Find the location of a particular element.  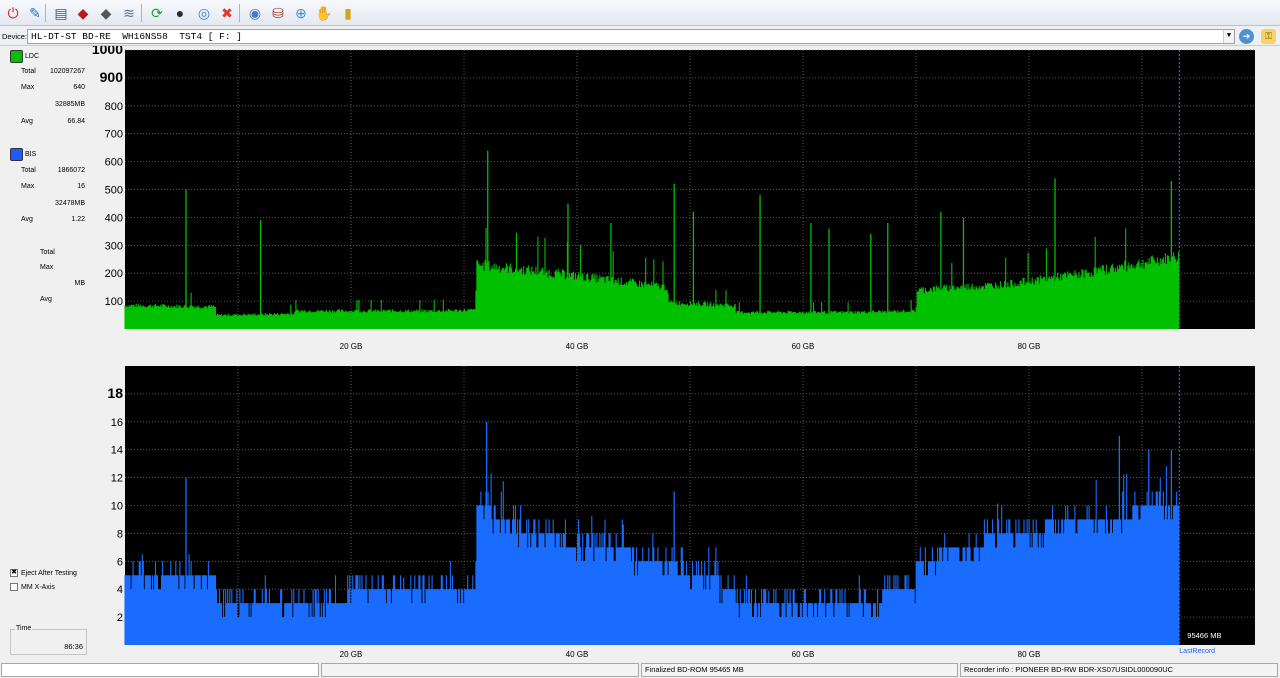

disc-red-icon: ◆ is located at coordinates (83, 13).